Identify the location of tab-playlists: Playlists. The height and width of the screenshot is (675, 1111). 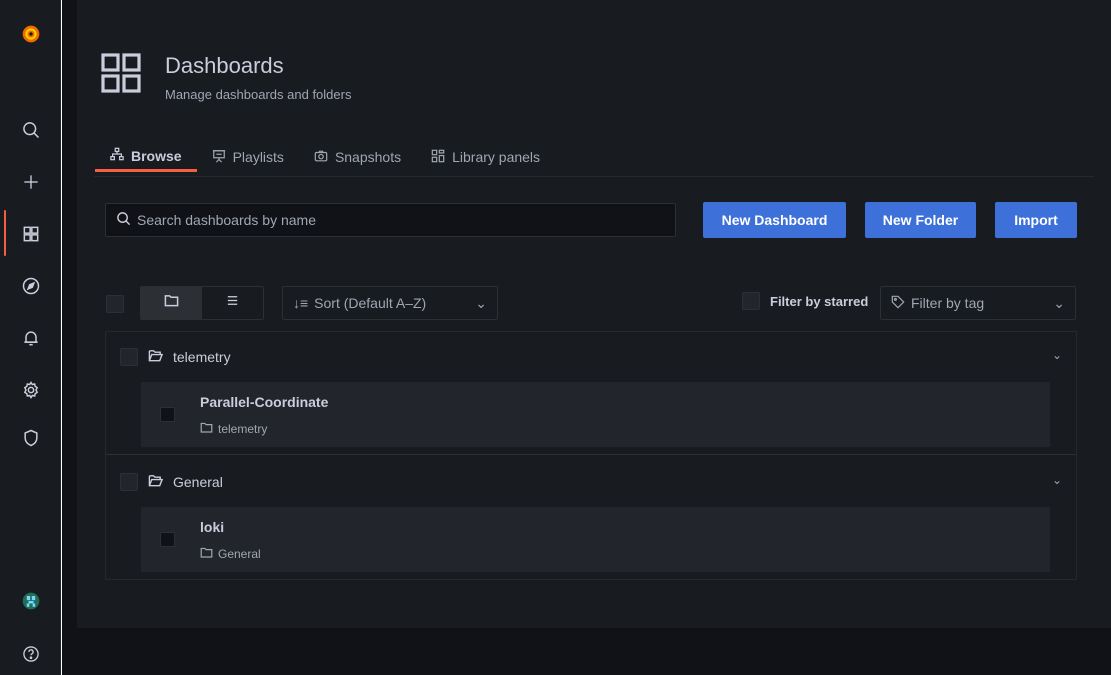
(248, 157).